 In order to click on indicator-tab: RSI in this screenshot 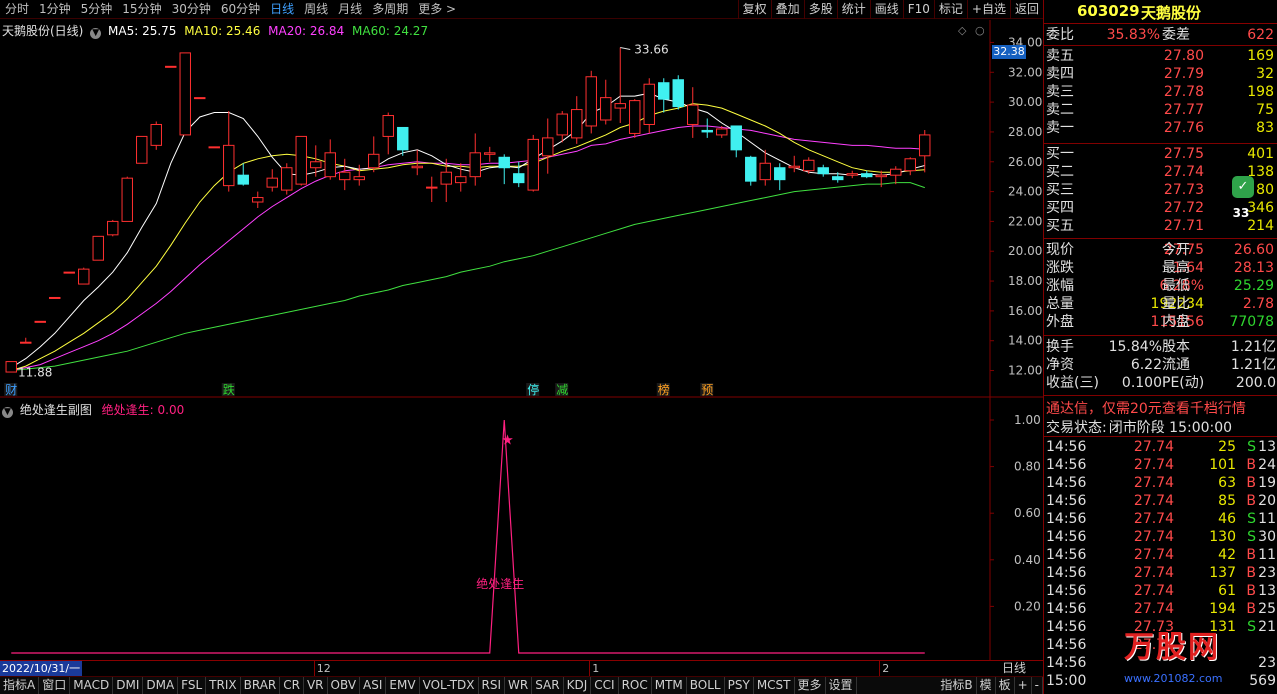, I will do `click(492, 685)`.